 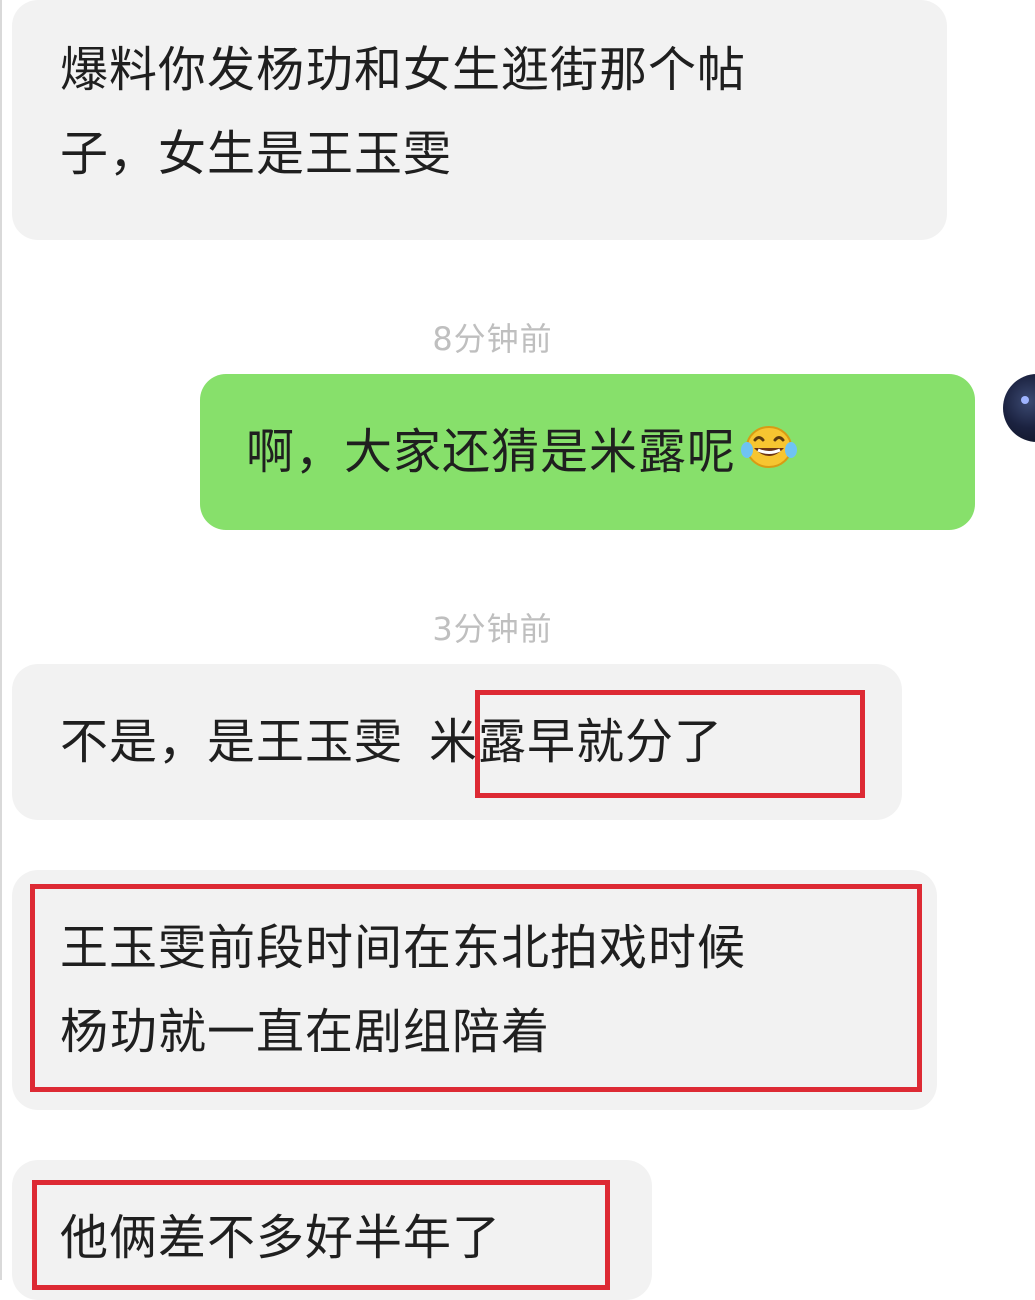 What do you see at coordinates (305, 1032) in the screenshot?
I see `message-text-line: 杨玏就一直在剧组陪着` at bounding box center [305, 1032].